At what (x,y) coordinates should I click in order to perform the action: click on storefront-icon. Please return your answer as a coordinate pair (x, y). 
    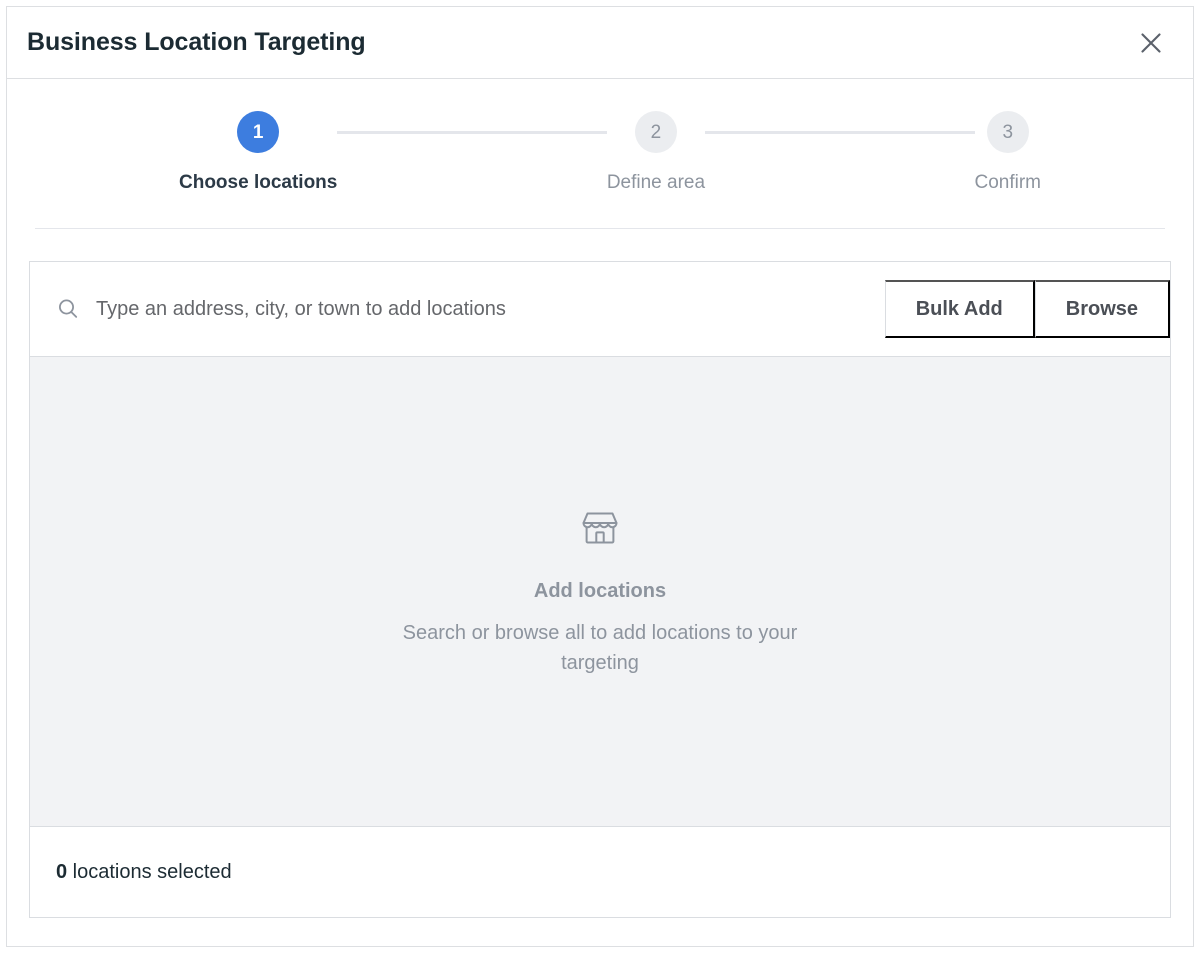
    Looking at the image, I should click on (600, 530).